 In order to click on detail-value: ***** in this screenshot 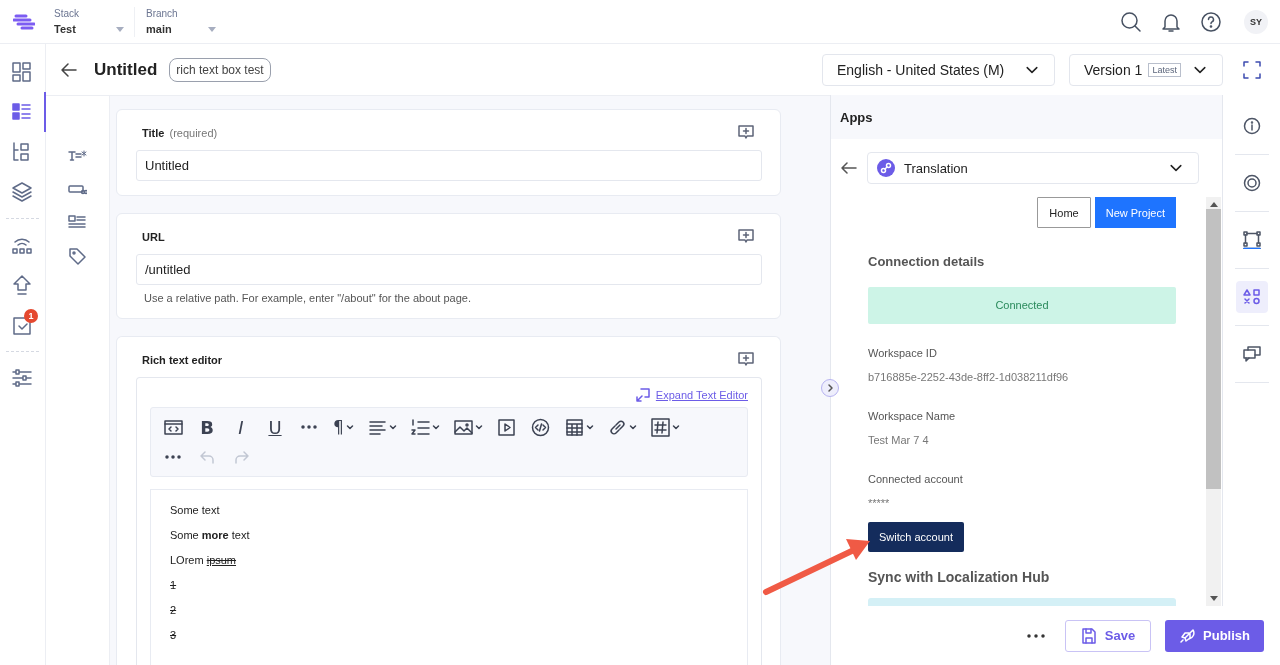, I will do `click(879, 503)`.